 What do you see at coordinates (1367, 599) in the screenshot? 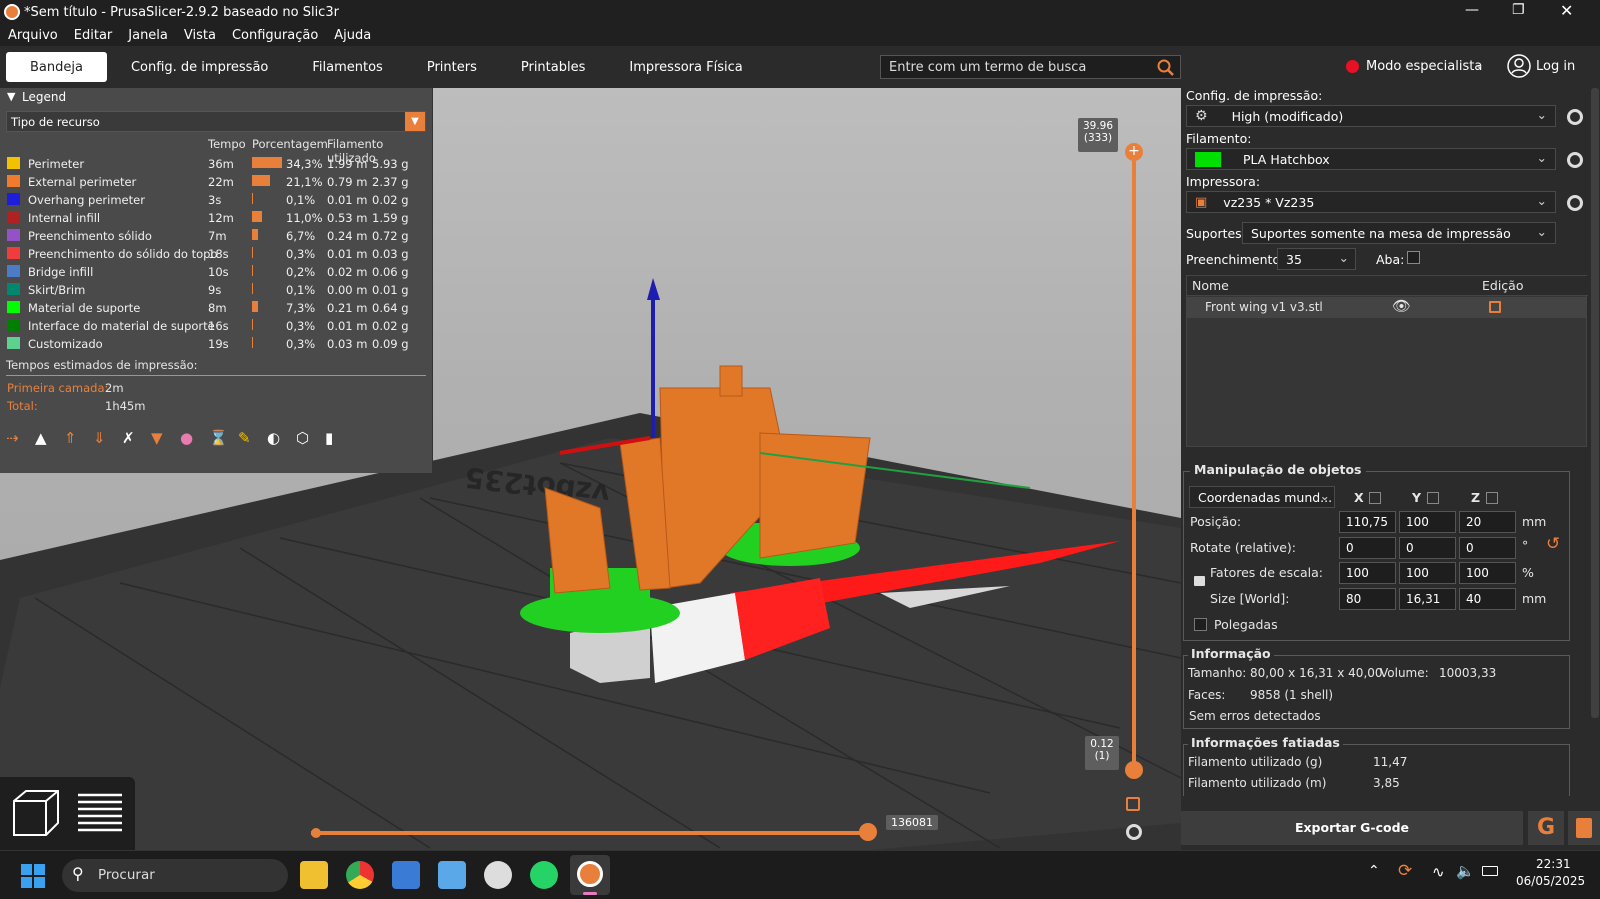
I see `size-x-field: 80` at bounding box center [1367, 599].